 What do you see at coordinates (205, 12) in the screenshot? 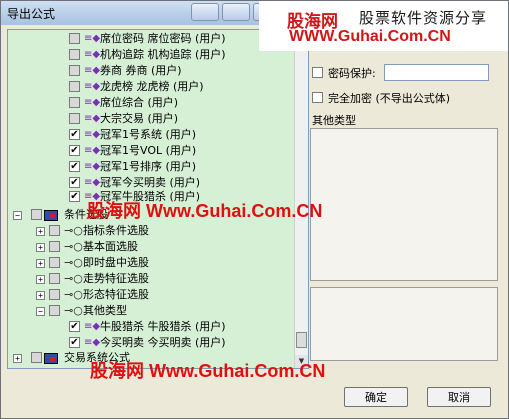
I see `minimize-button` at bounding box center [205, 12].